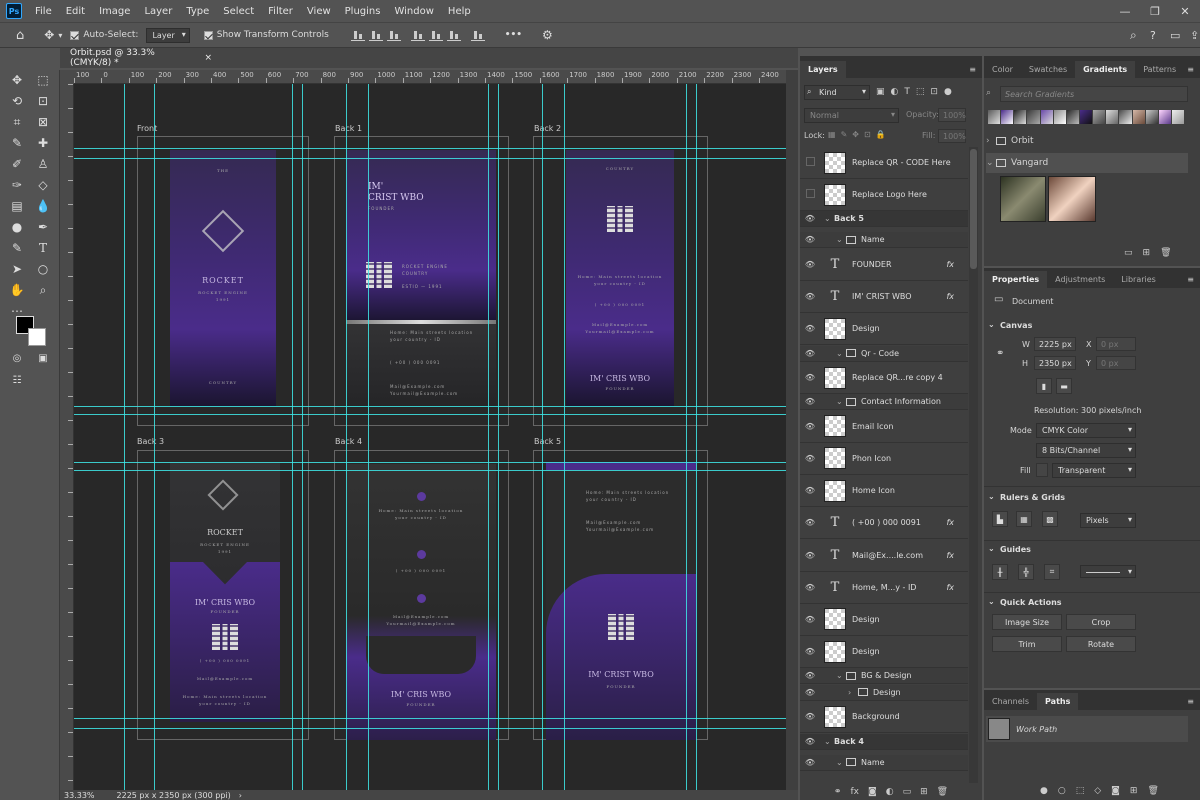 The height and width of the screenshot is (800, 1200). I want to click on menu-edit: Edit, so click(75, 11).